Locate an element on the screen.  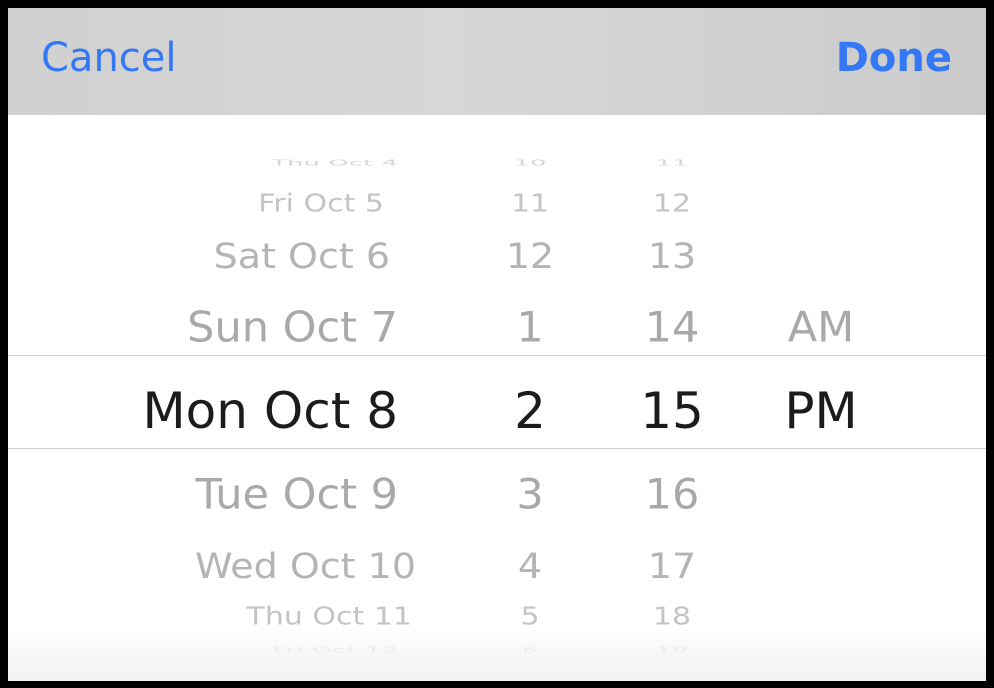
cancel-button: Cancel is located at coordinates (109, 58).